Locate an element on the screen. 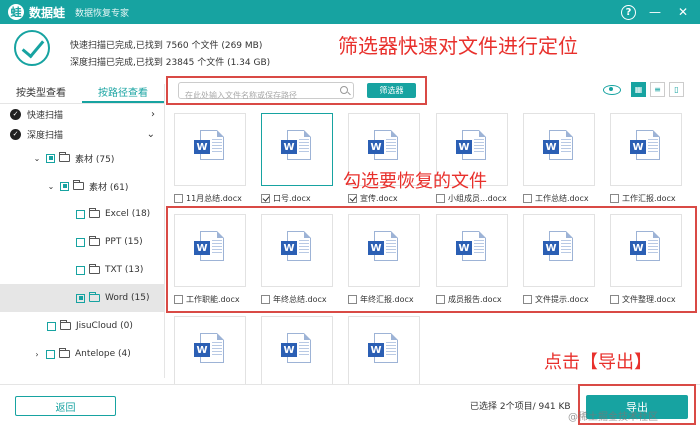  file-name: 口号.docx is located at coordinates (292, 198).